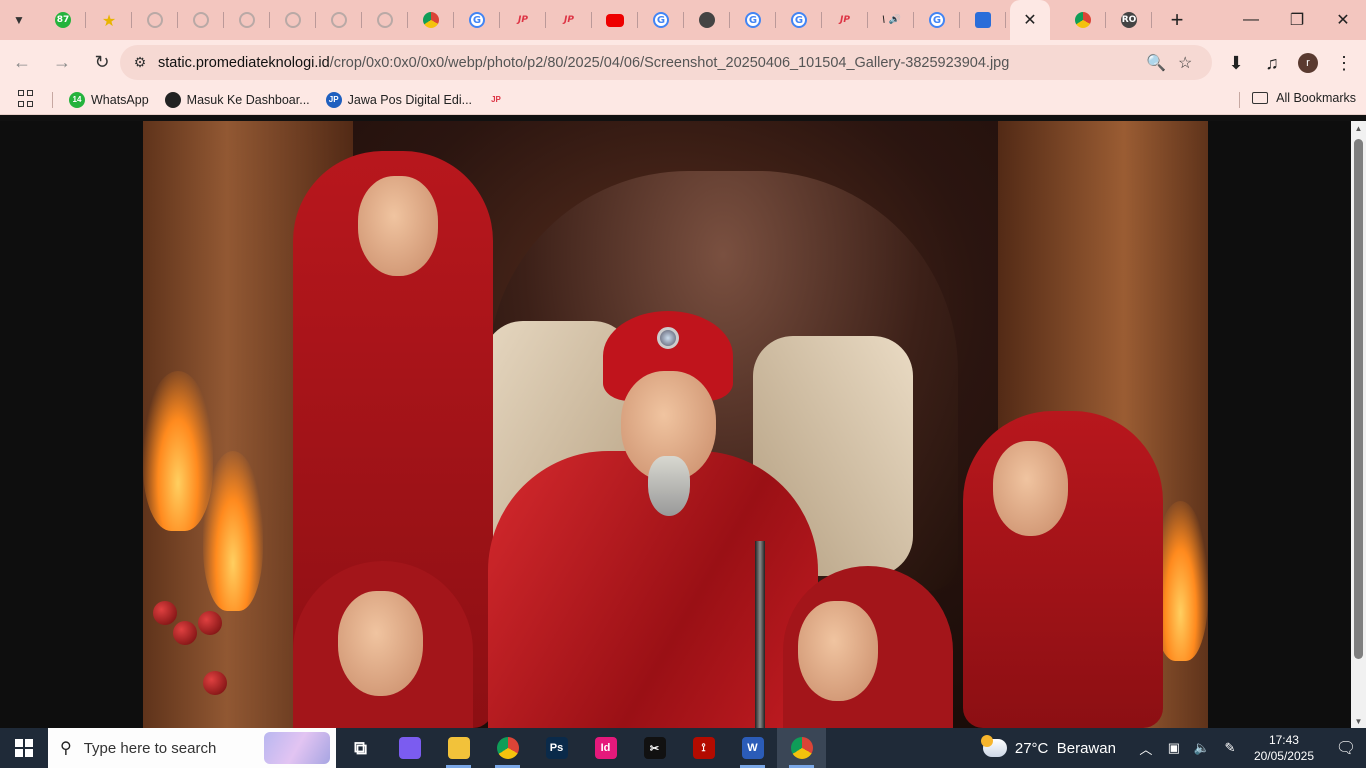 The image size is (1366, 768). Describe the element at coordinates (109, 99) in the screenshot. I see `bookmark-item: 14 WhatsApp` at that location.